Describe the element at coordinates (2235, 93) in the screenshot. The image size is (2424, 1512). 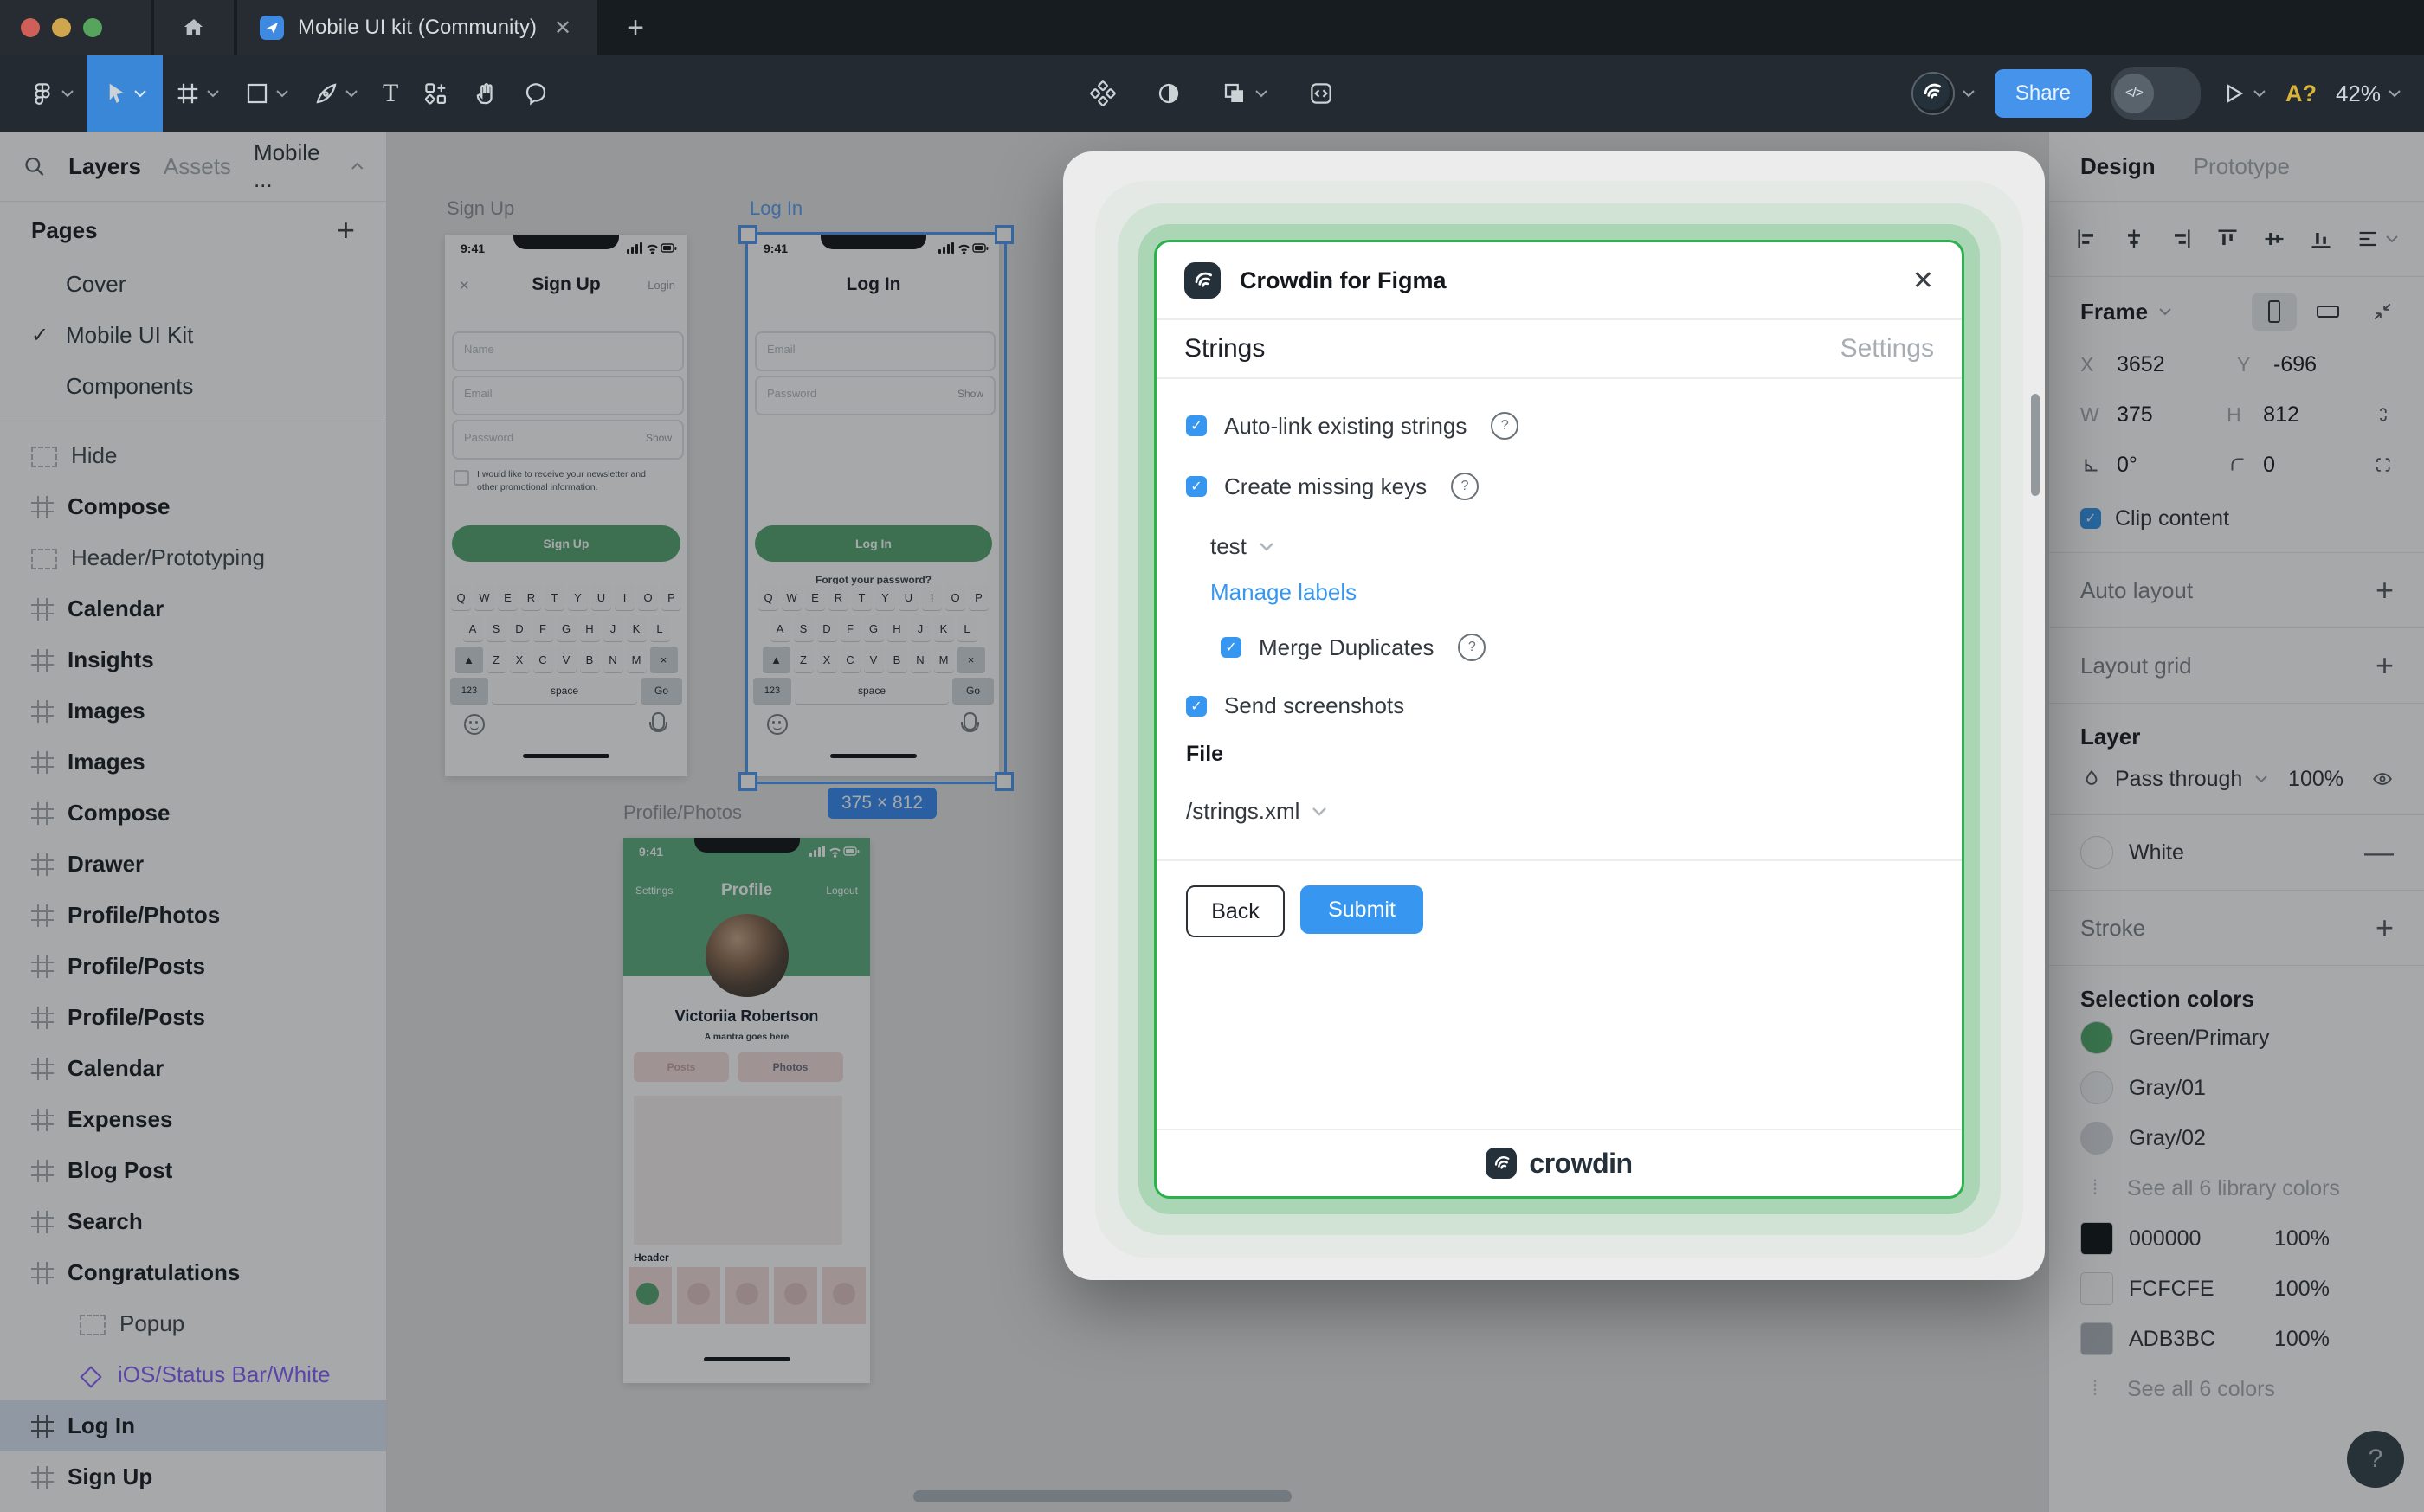
I see `play-icon` at that location.